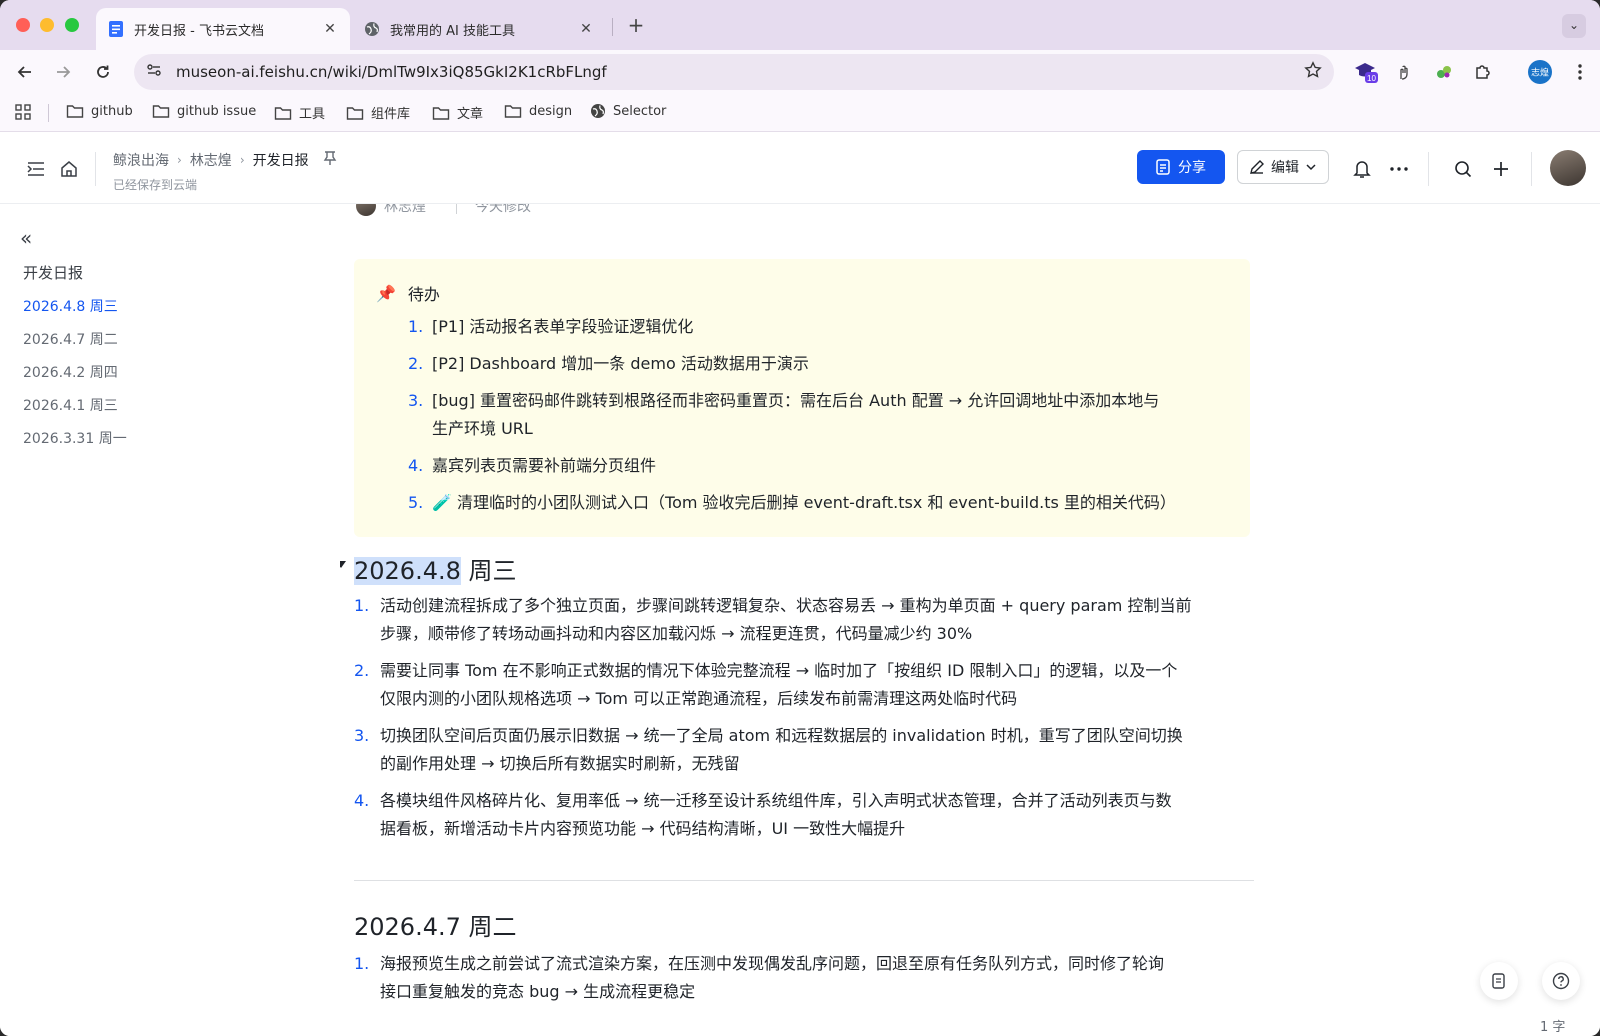  Describe the element at coordinates (70, 372) in the screenshot. I see `outline-item-2026-4-2: 2026.4.2 周四` at that location.